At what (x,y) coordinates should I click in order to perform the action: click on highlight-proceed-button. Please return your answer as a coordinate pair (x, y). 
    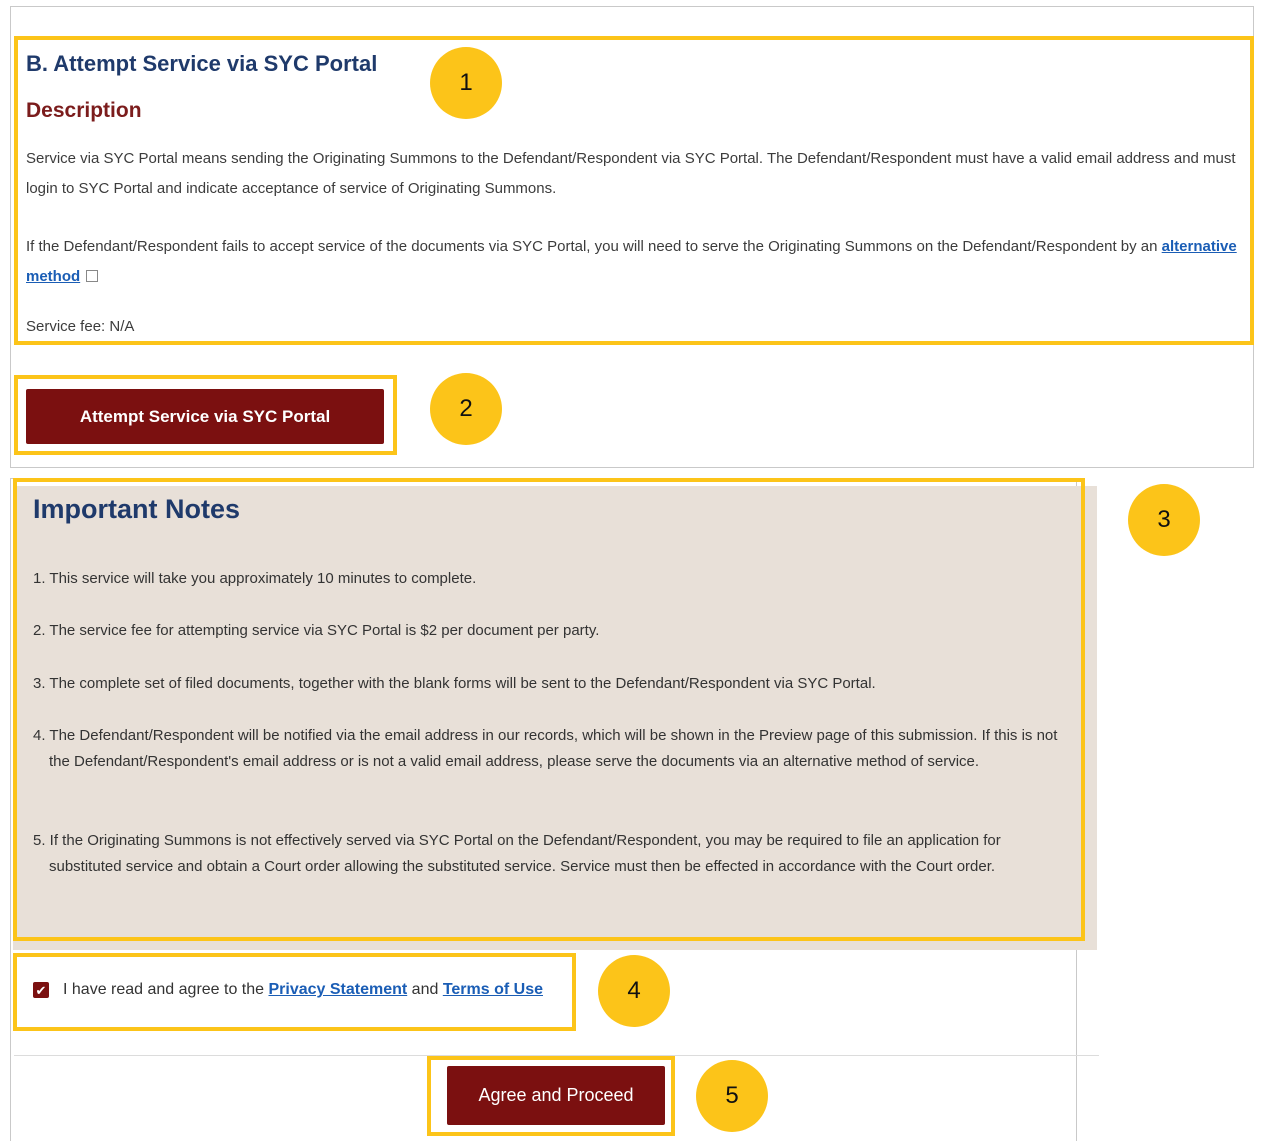
    Looking at the image, I should click on (551, 1096).